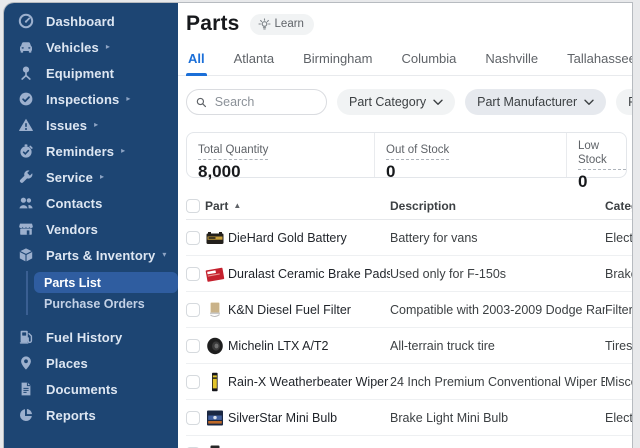 Image resolution: width=640 pixels, height=448 pixels. What do you see at coordinates (217, 206) in the screenshot?
I see `column-header-label: Part` at bounding box center [217, 206].